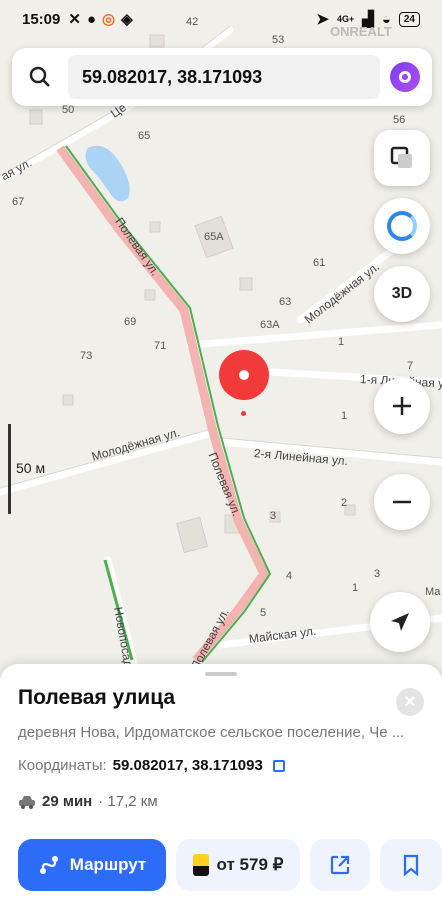  What do you see at coordinates (27, 802) in the screenshot?
I see `car-icon` at bounding box center [27, 802].